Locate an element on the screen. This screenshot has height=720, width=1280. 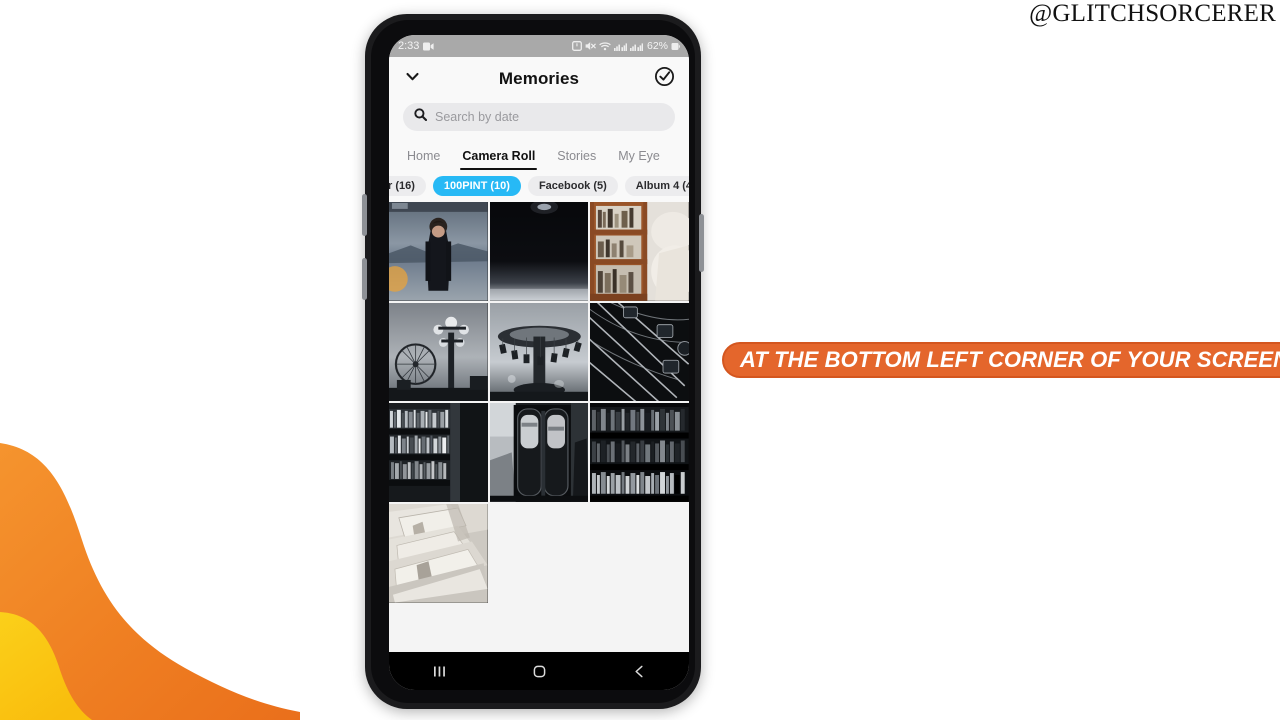
photo-grid is located at coordinates (539, 402).